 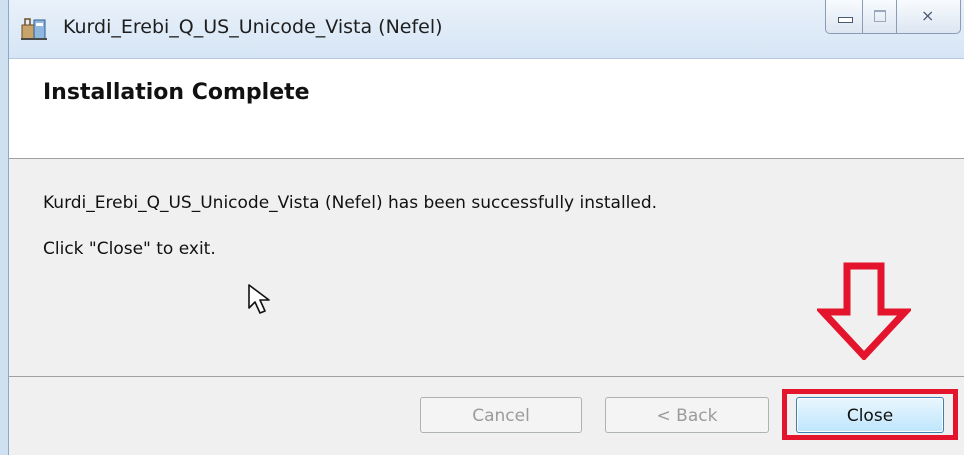 What do you see at coordinates (176, 92) in the screenshot?
I see `page-title: Installation Complete` at bounding box center [176, 92].